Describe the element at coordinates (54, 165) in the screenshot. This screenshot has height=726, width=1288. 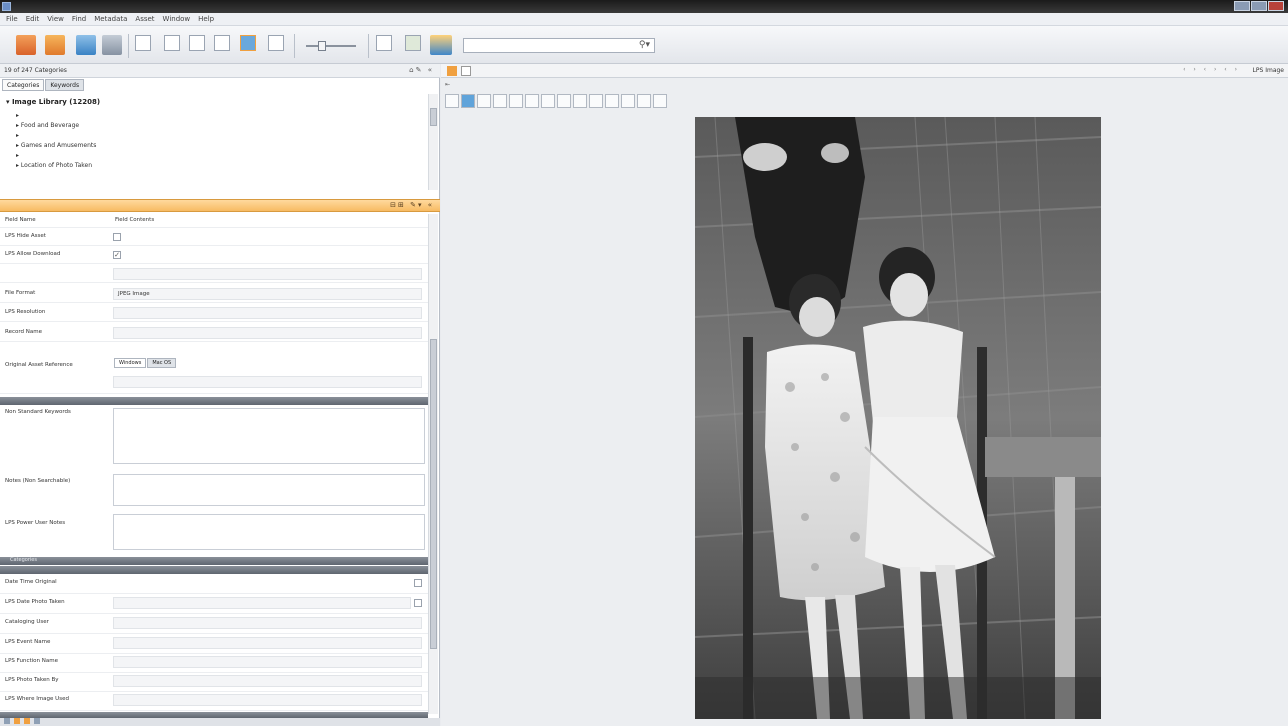
I see `tree-item: ▸ Location of Photo Taken` at that location.